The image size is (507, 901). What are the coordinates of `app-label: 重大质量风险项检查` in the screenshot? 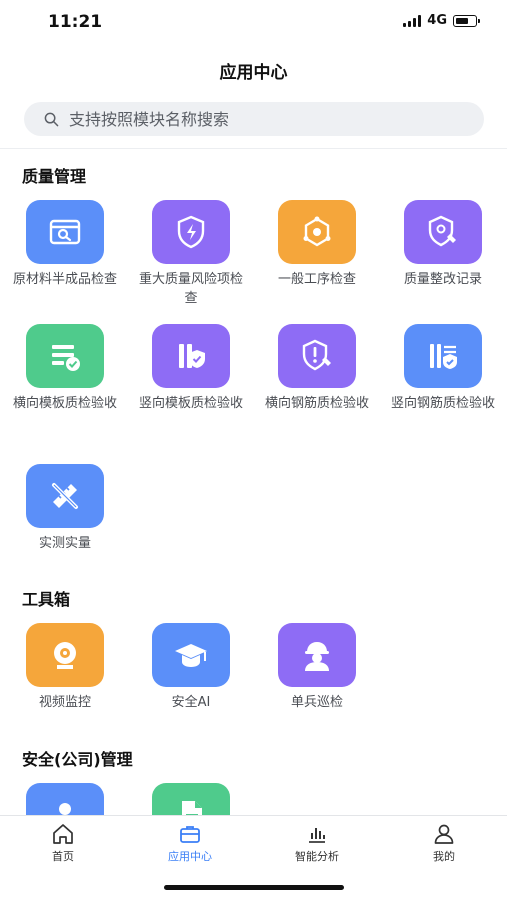 It's located at (190, 289).